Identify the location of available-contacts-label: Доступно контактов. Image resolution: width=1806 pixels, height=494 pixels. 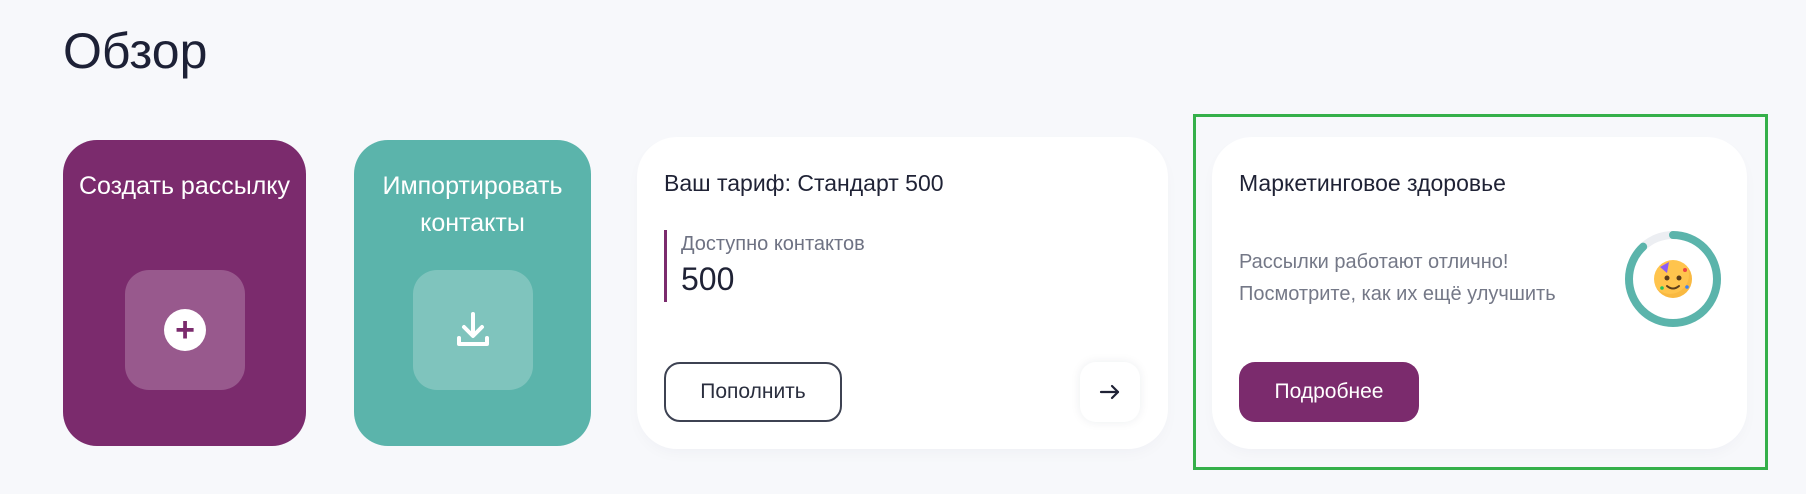
(773, 244).